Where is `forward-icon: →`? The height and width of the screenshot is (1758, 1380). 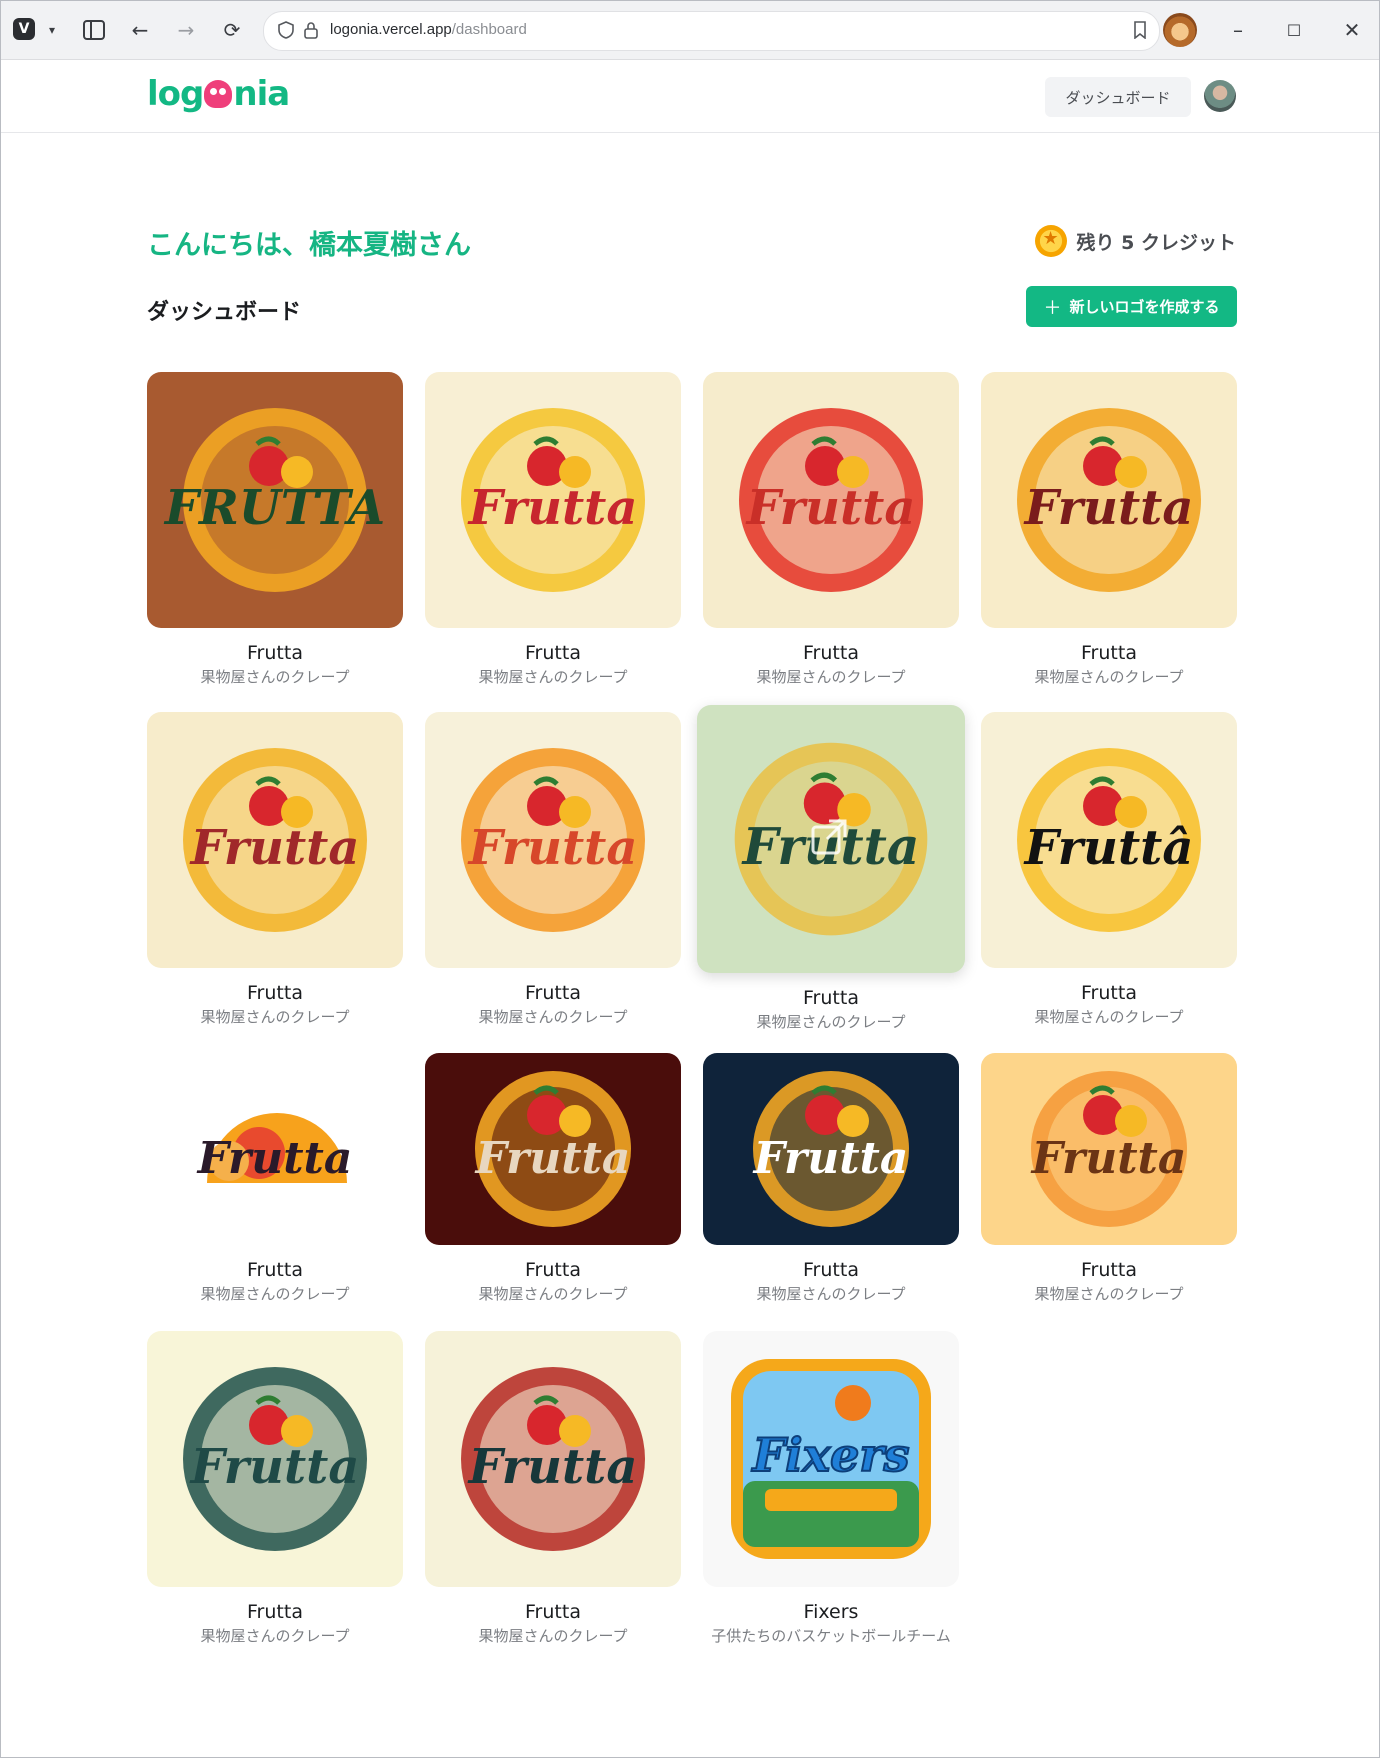 forward-icon: → is located at coordinates (186, 30).